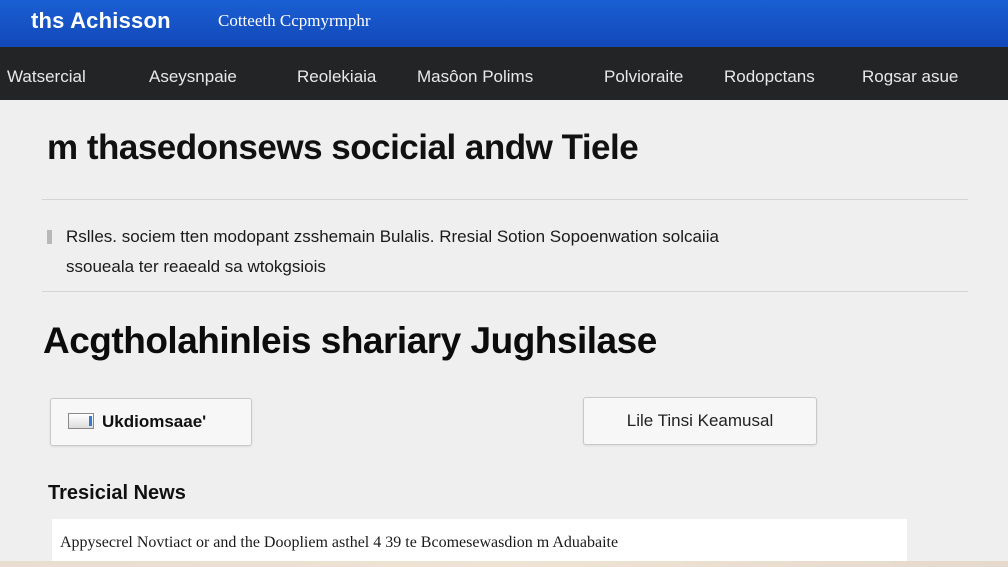 The image size is (1008, 567). What do you see at coordinates (46, 77) in the screenshot?
I see `nav-item-watsercial: Watsercial` at bounding box center [46, 77].